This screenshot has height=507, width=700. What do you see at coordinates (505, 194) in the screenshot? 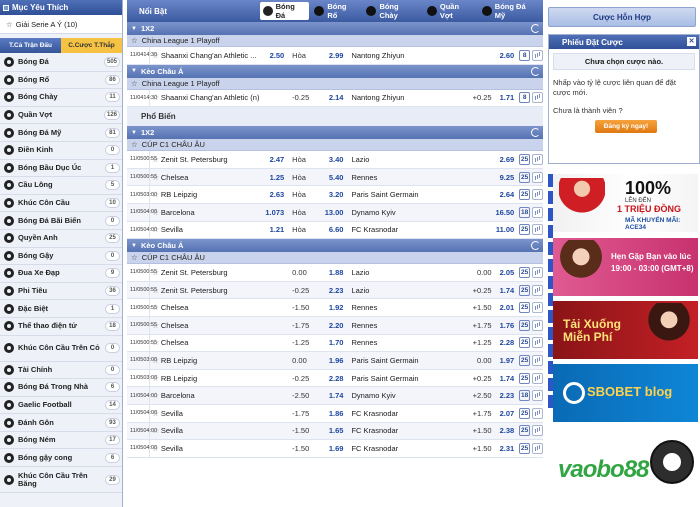
I see `away-odds: 2.64` at bounding box center [505, 194].